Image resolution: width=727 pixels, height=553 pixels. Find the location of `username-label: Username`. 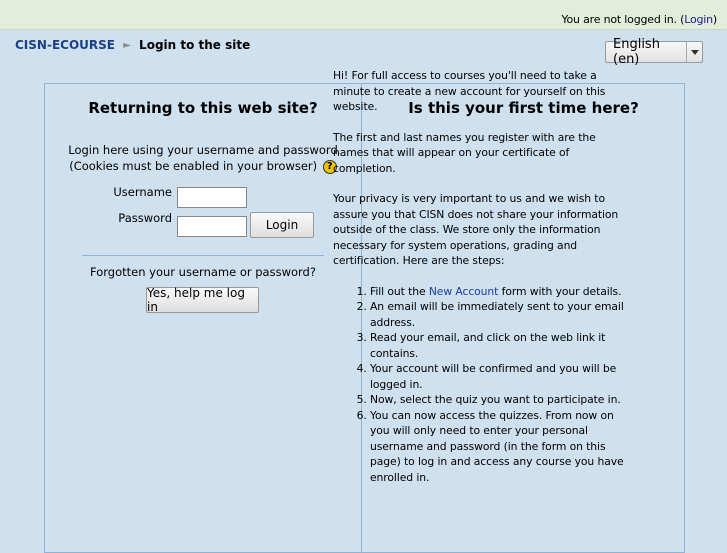

username-label: Username is located at coordinates (142, 192).